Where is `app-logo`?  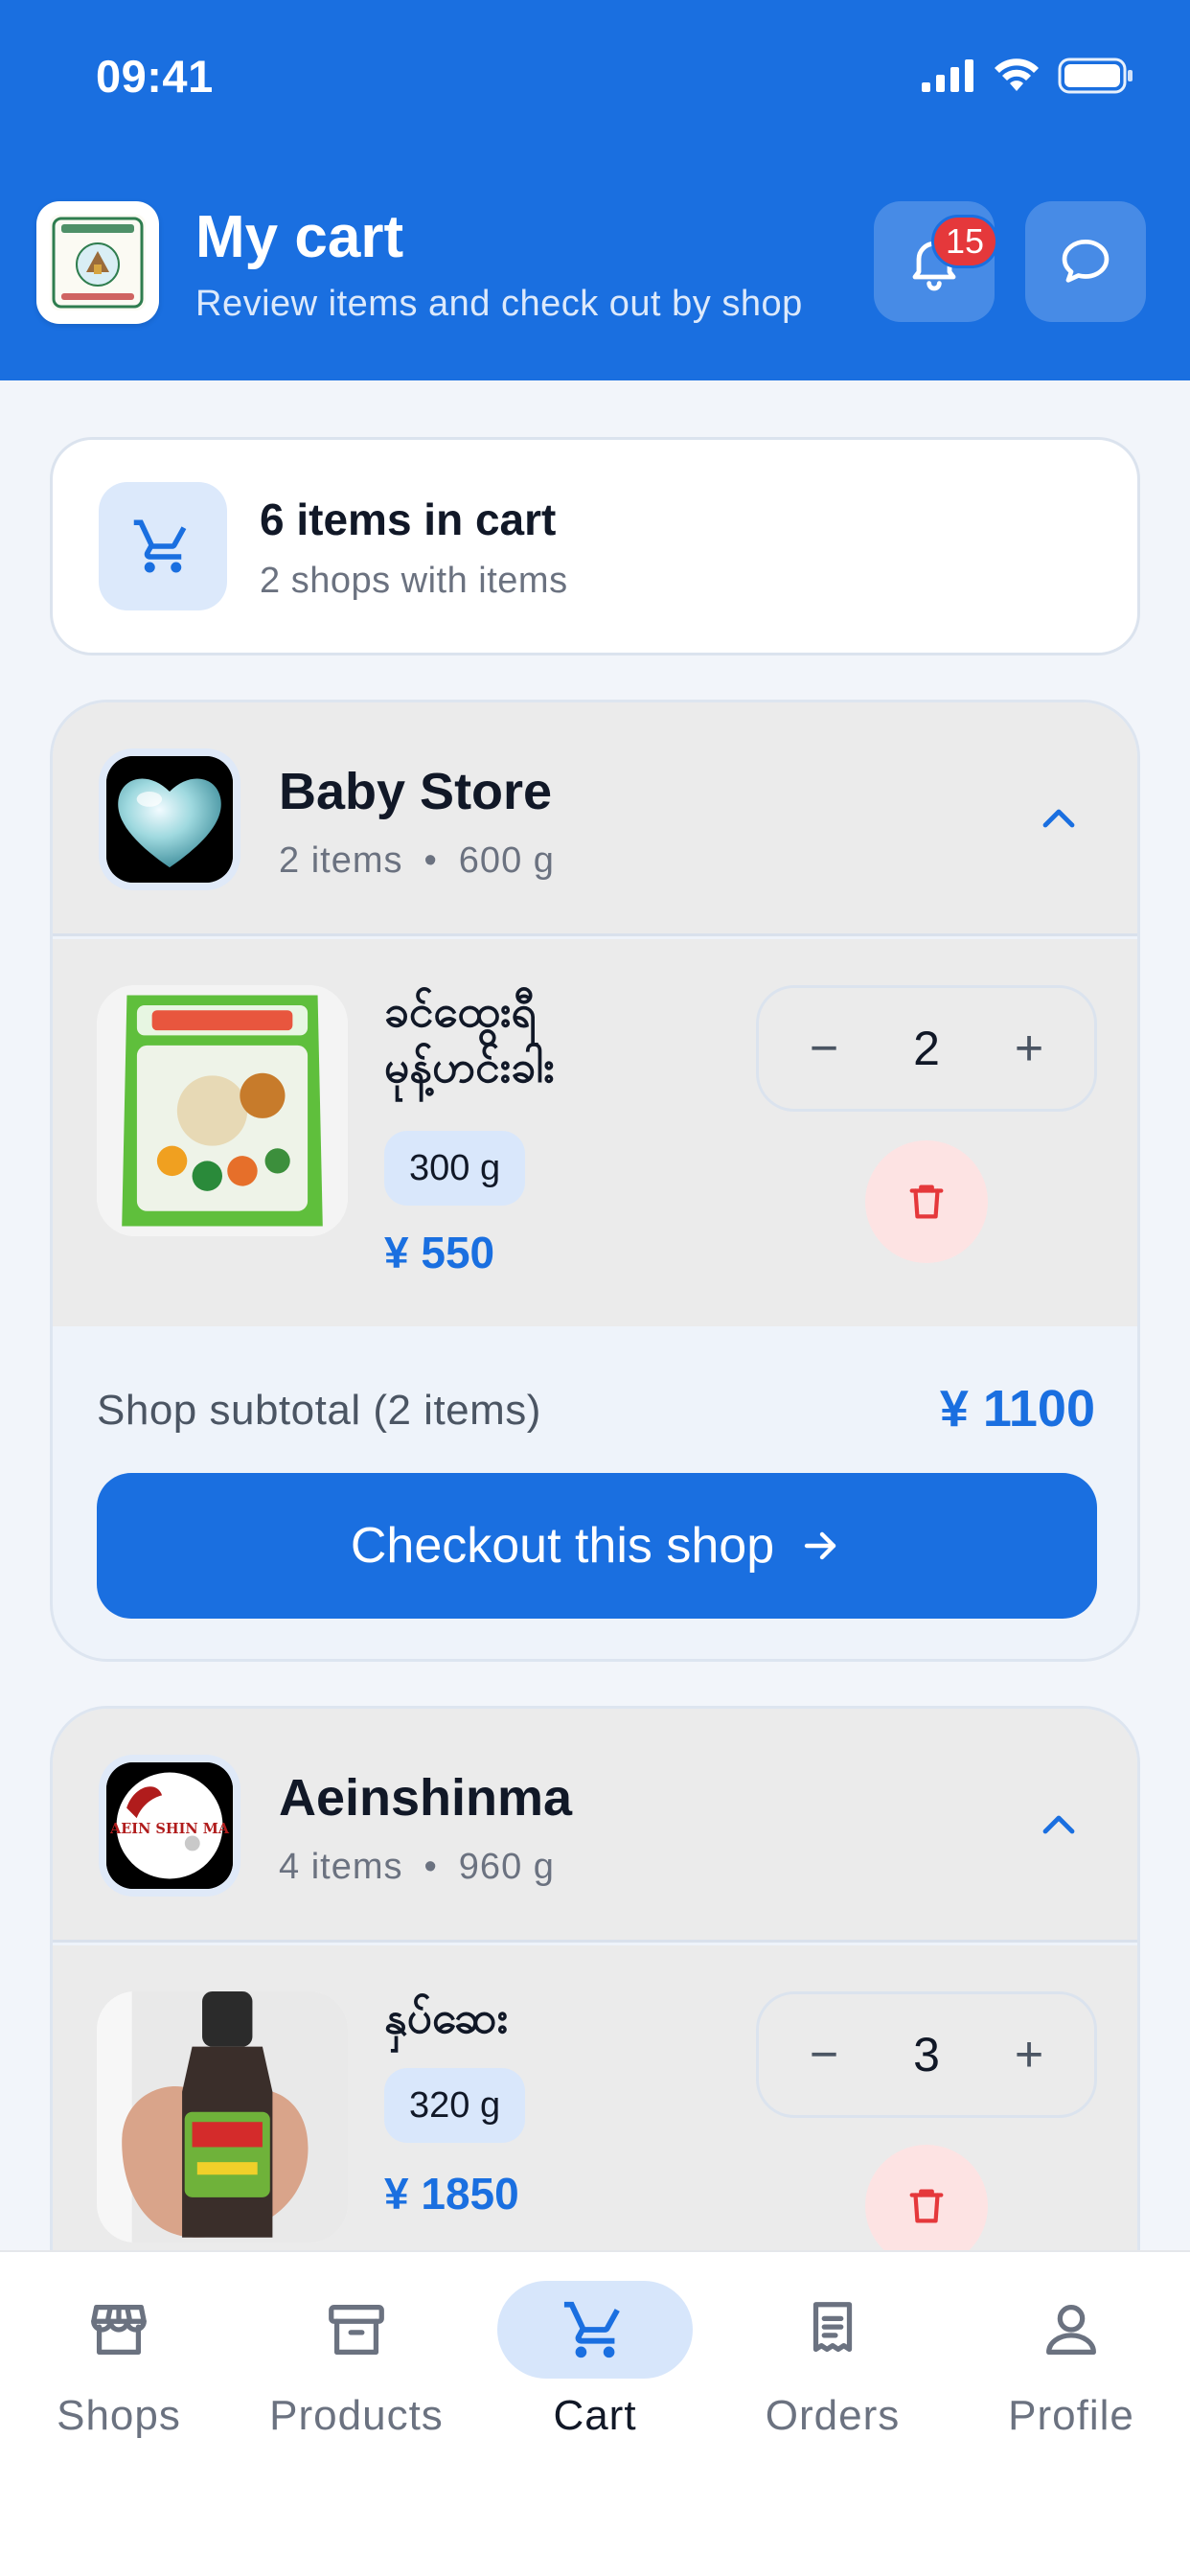 app-logo is located at coordinates (97, 262).